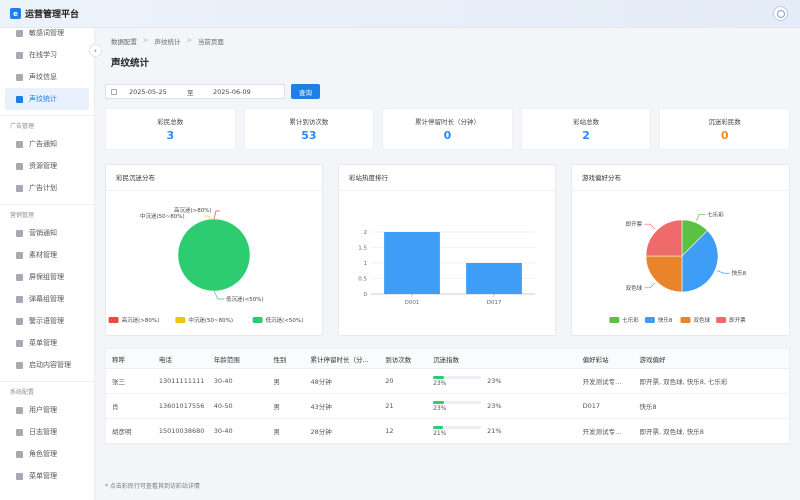 The width and height of the screenshot is (800, 500). What do you see at coordinates (724, 122) in the screenshot?
I see `stat-label: 沉迷彩民数` at bounding box center [724, 122].